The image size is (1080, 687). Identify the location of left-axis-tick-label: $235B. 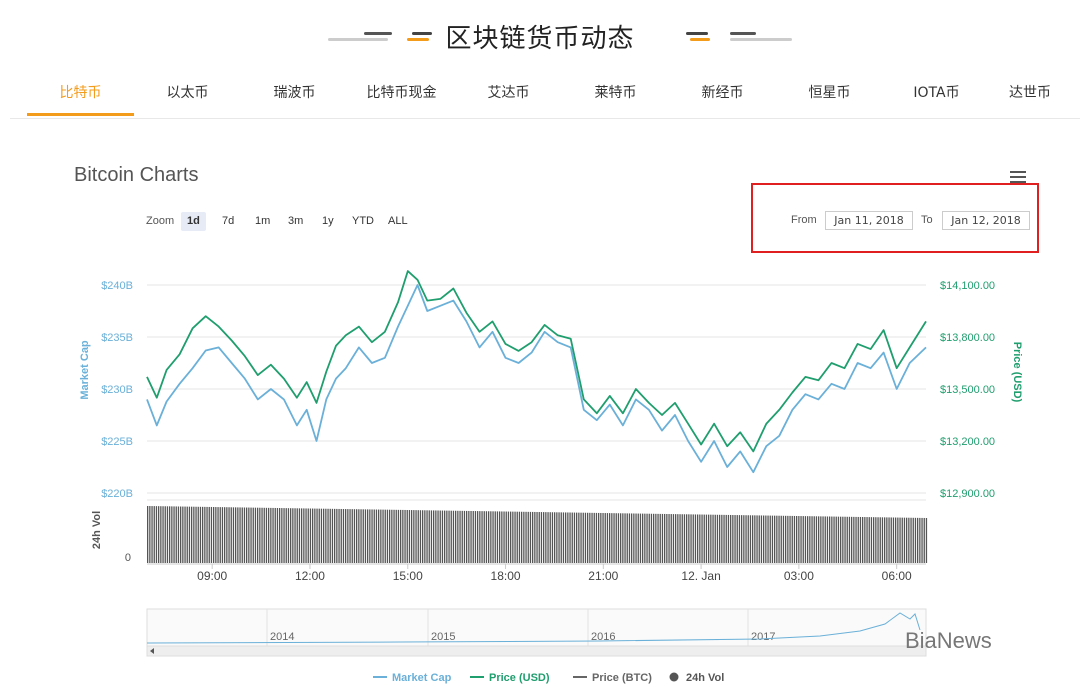
(117, 338).